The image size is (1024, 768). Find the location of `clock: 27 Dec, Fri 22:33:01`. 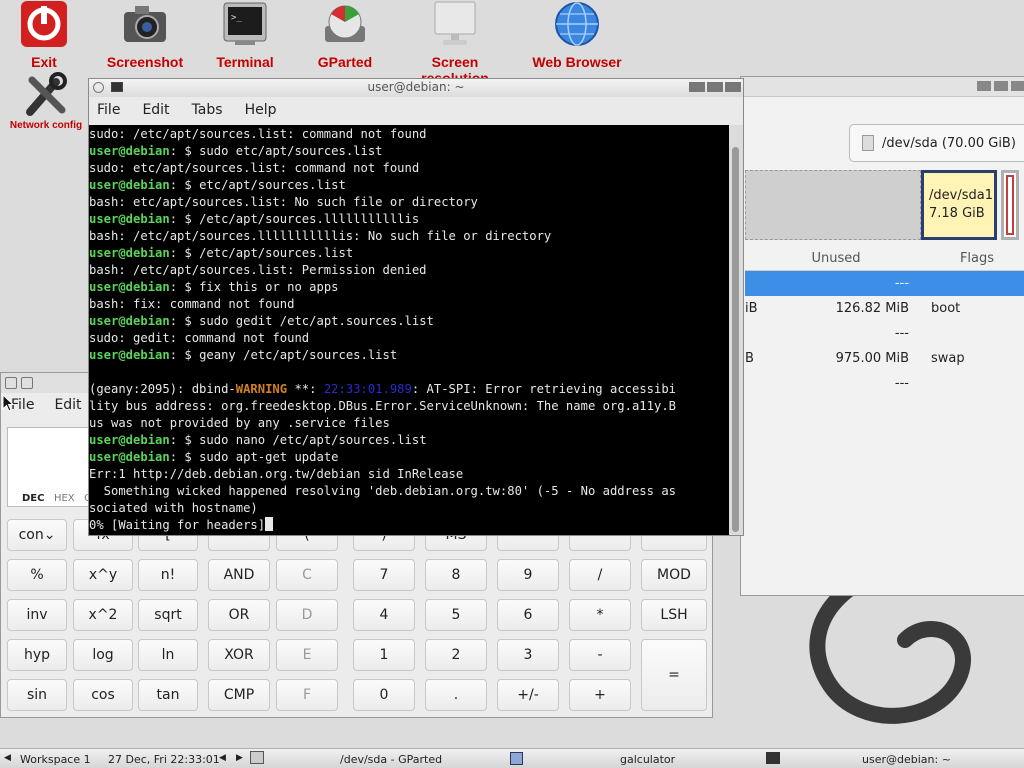

clock: 27 Dec, Fri 22:33:01 is located at coordinates (164, 759).